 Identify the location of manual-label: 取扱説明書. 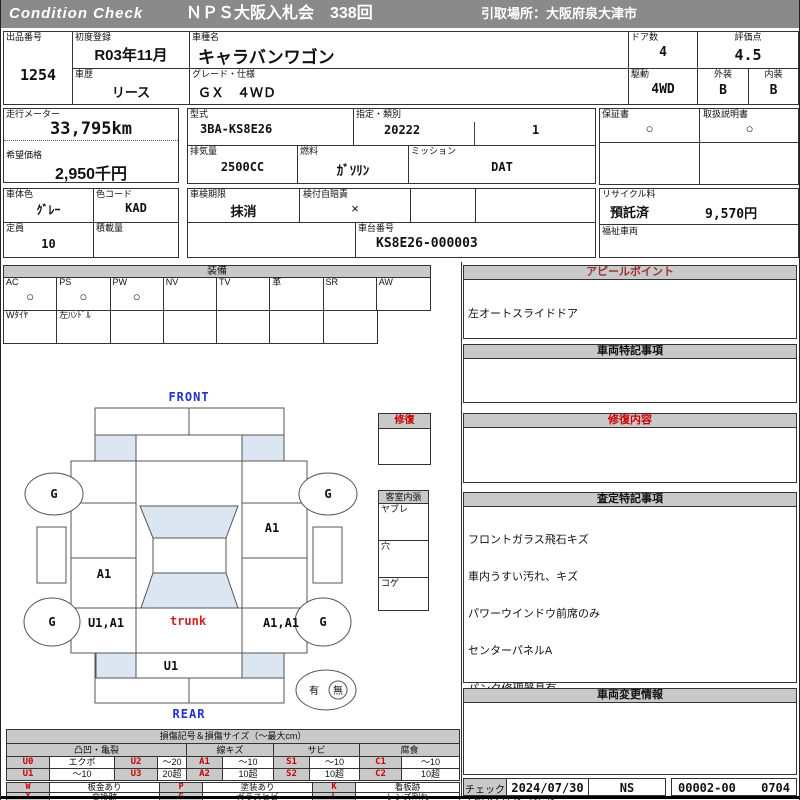
(726, 114).